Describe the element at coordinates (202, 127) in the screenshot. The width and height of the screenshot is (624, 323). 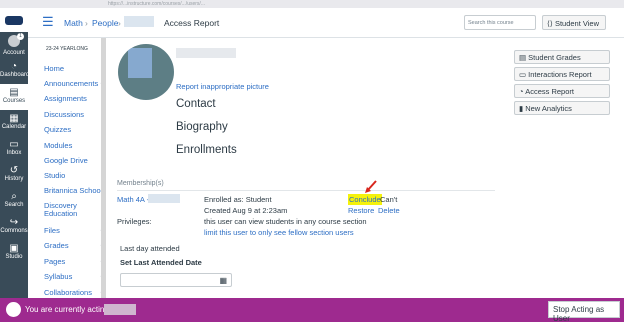
I see `biography-heading: Biography` at that location.